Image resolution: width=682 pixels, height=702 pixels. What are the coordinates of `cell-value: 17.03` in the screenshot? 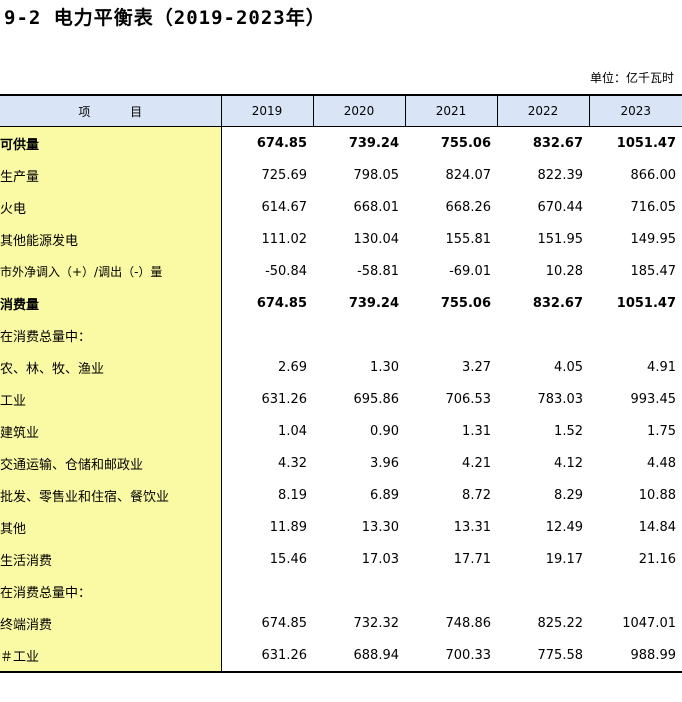 It's located at (380, 559).